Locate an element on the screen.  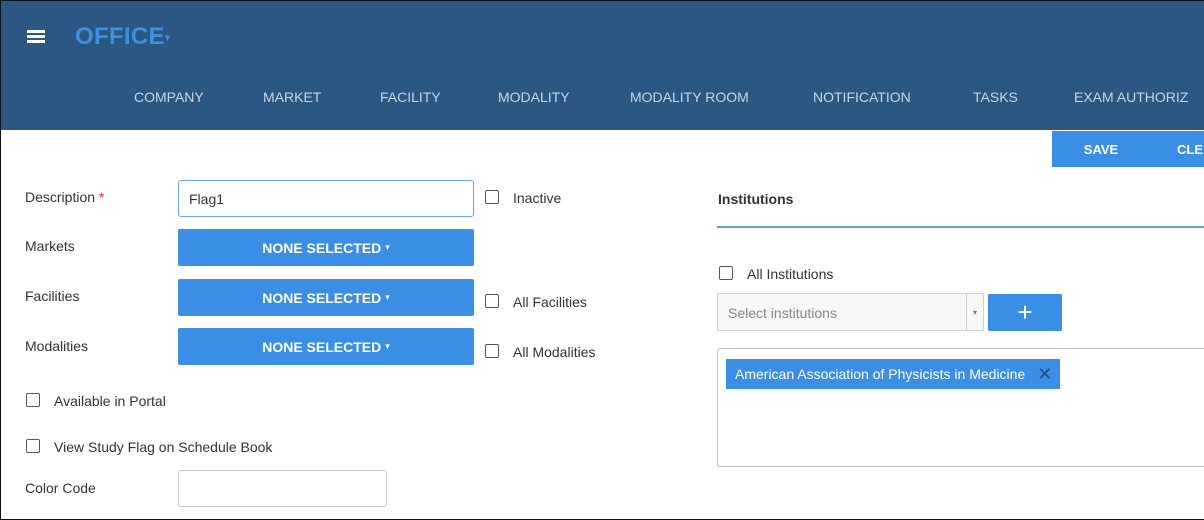
available-in-portal-checkbox is located at coordinates (33, 400).